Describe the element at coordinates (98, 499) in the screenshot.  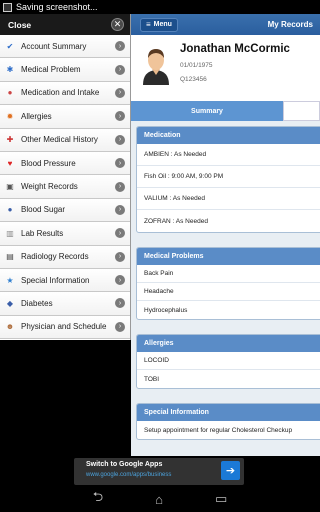
I see `back-icon: ⮌` at that location.